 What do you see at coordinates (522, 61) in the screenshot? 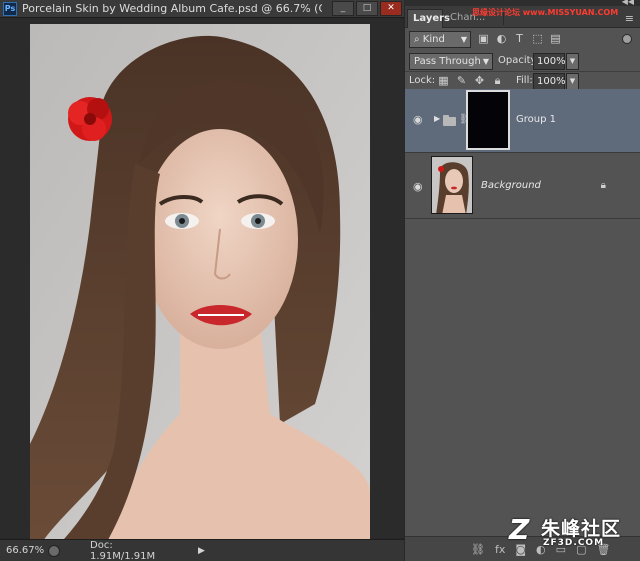
I see `blend-row: Pass Through ▼ Opacity: 100% ▼` at bounding box center [522, 61].